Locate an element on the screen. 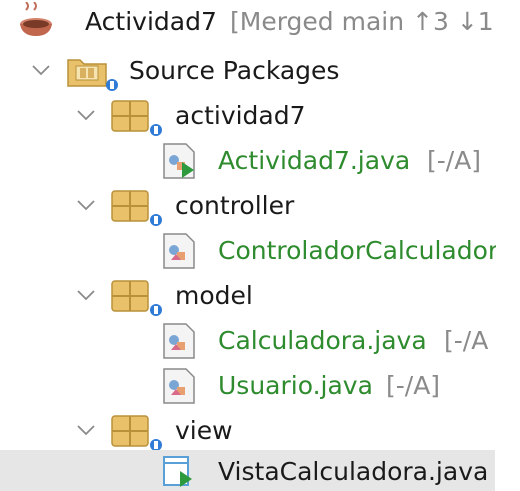  project-name: Actividad7 is located at coordinates (151, 21).